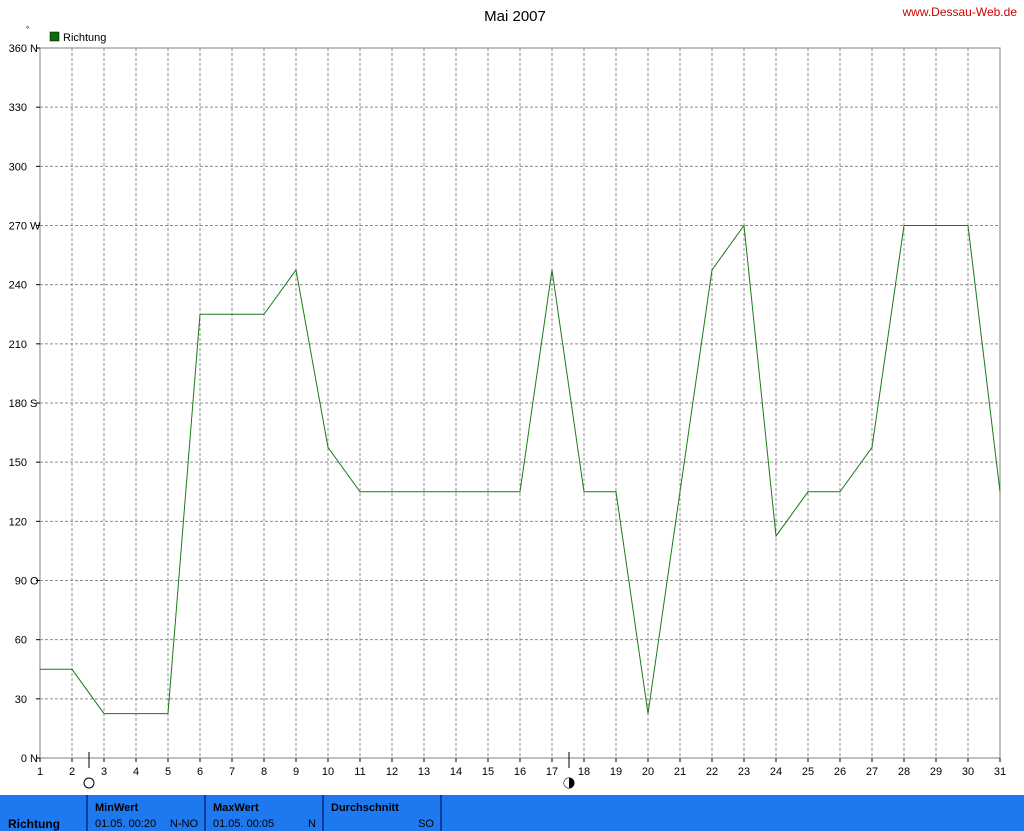 The height and width of the screenshot is (831, 1024). Describe the element at coordinates (84, 38) in the screenshot. I see `legend-label: Richtung` at that location.